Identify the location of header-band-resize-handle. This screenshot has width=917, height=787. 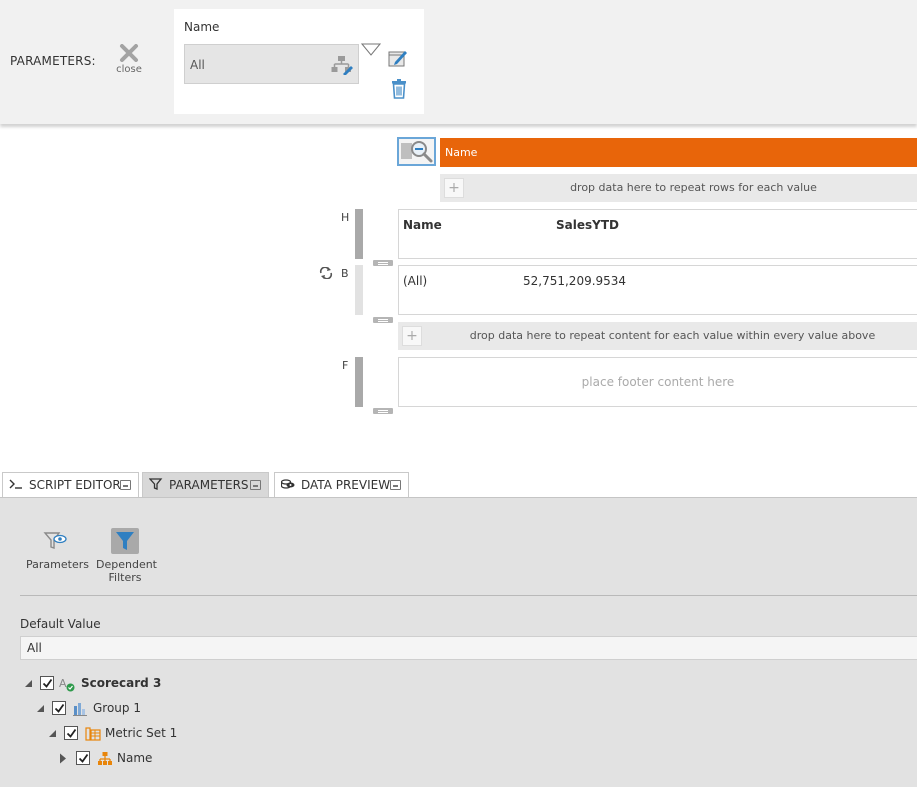
(383, 263).